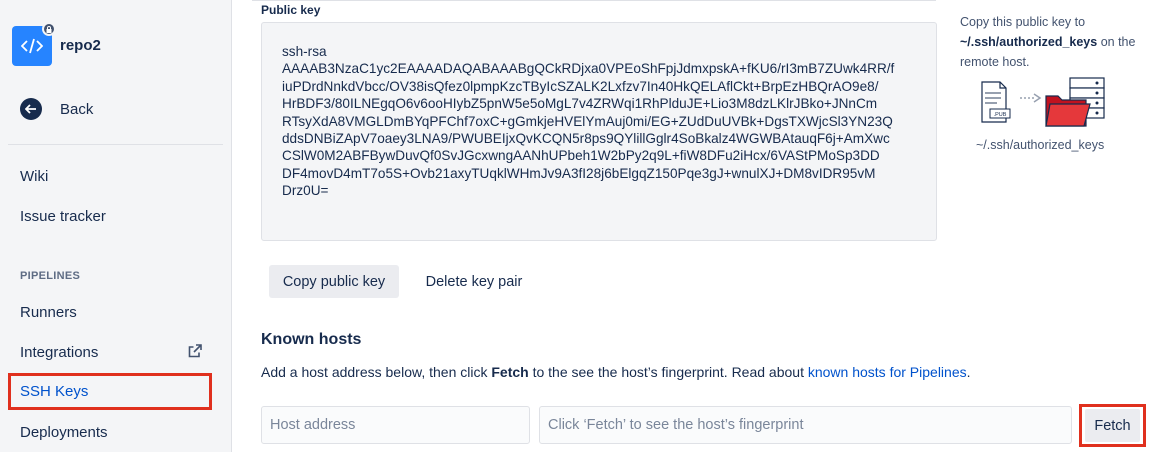  What do you see at coordinates (63, 216) in the screenshot?
I see `sidebar-item-label: Issue tracker` at bounding box center [63, 216].